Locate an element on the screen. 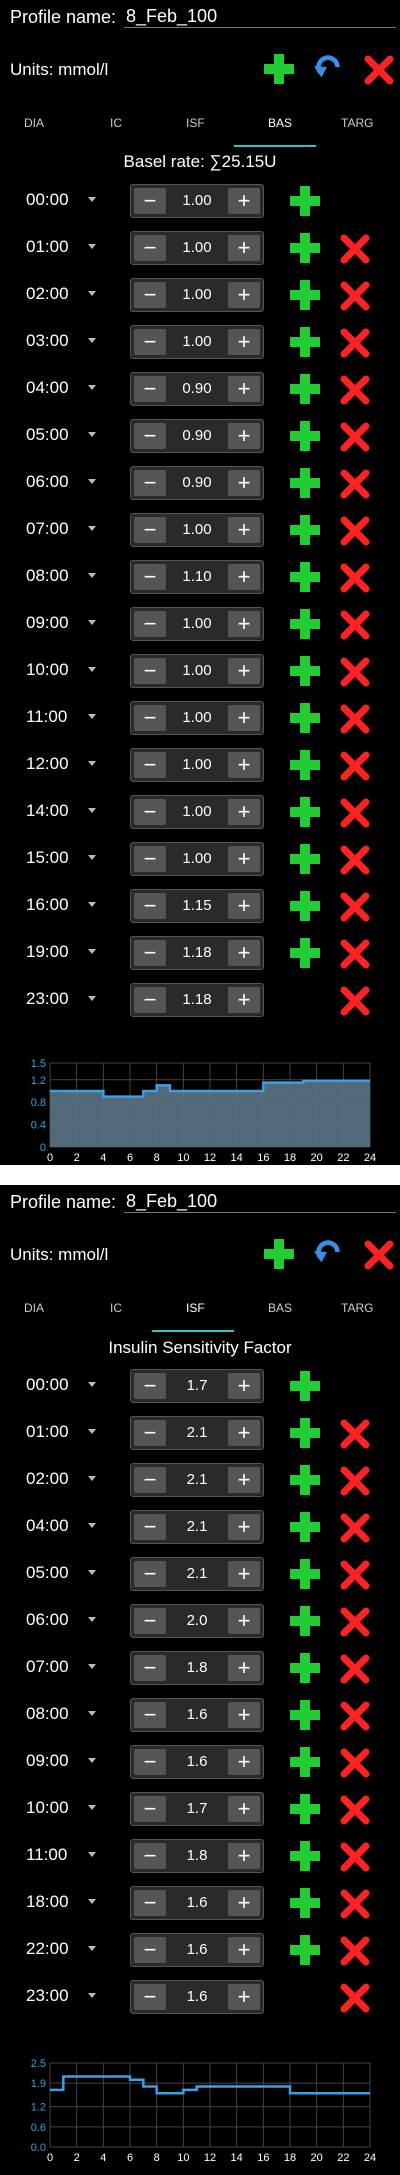 This screenshot has height=2175, width=400. tab-dia: DIA is located at coordinates (34, 123).